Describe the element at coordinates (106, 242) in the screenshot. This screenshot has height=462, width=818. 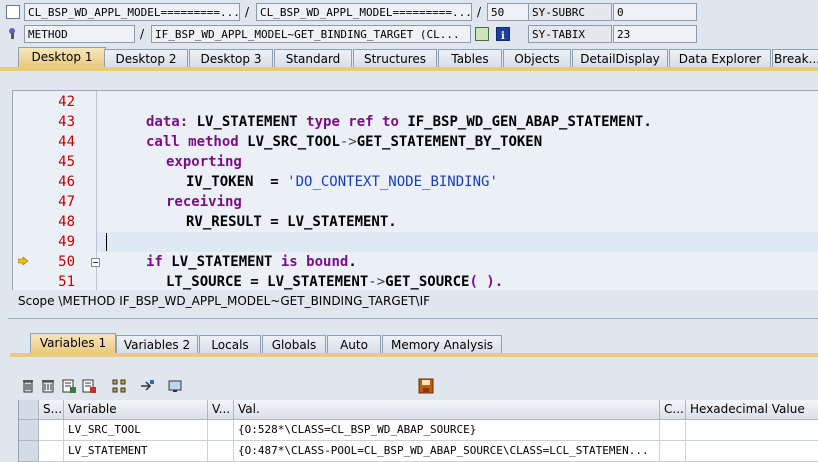
I see `text-cursor` at that location.